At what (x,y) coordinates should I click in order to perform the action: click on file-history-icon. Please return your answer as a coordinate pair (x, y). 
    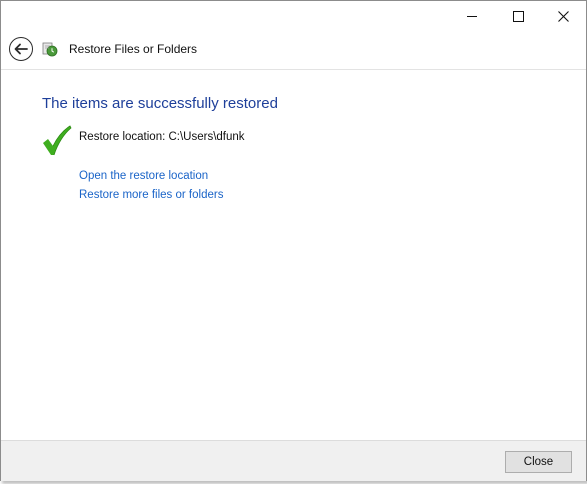
    Looking at the image, I should click on (50, 49).